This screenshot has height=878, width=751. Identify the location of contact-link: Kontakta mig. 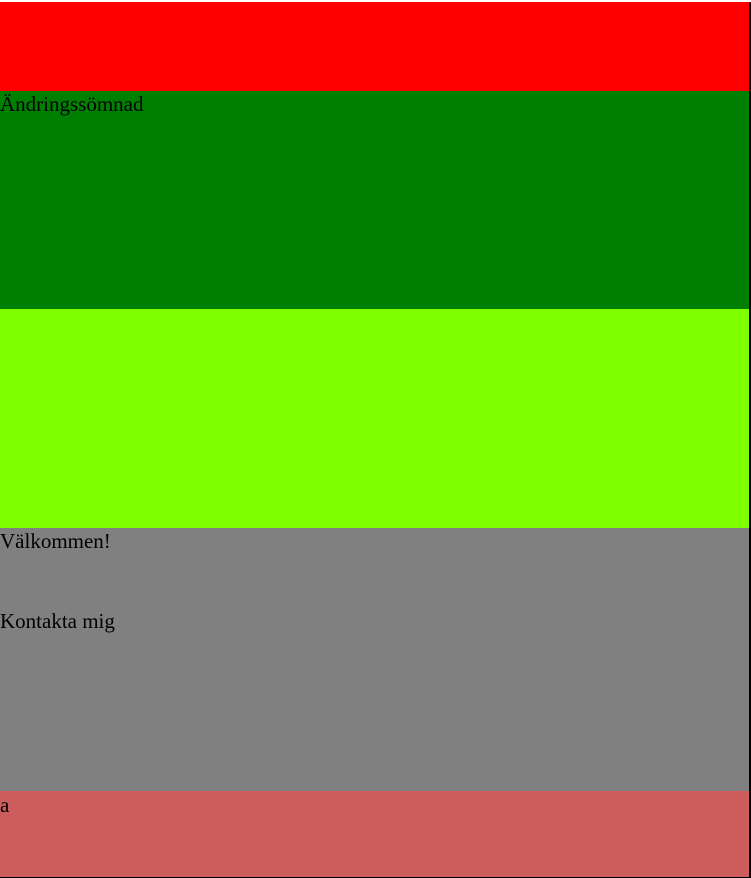
(57, 621).